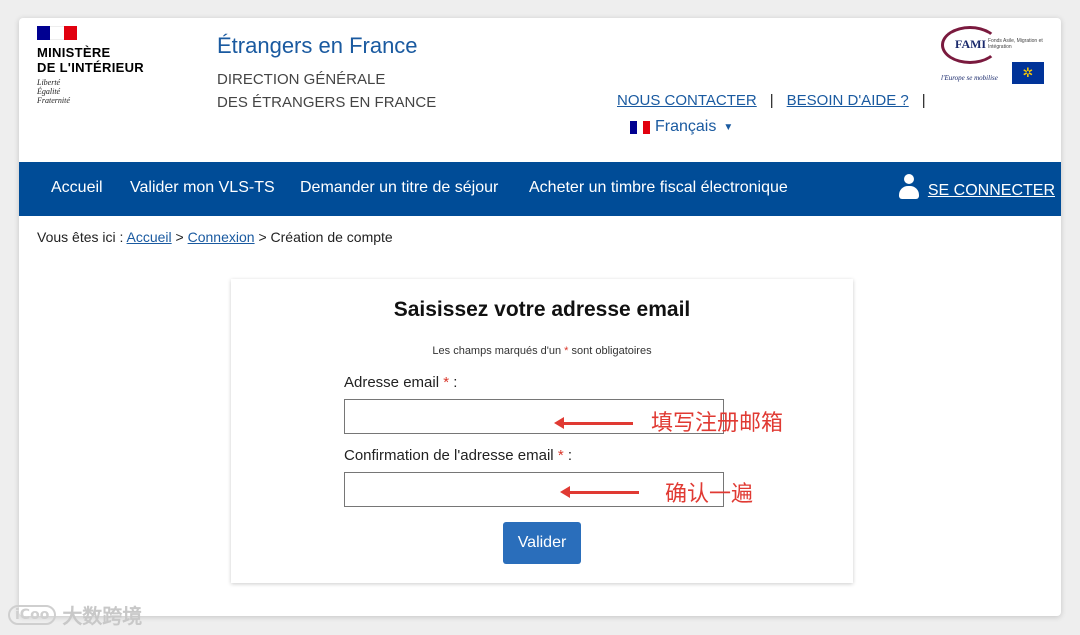 The width and height of the screenshot is (1080, 635). I want to click on login-label: SE CONNECTER, so click(991, 190).